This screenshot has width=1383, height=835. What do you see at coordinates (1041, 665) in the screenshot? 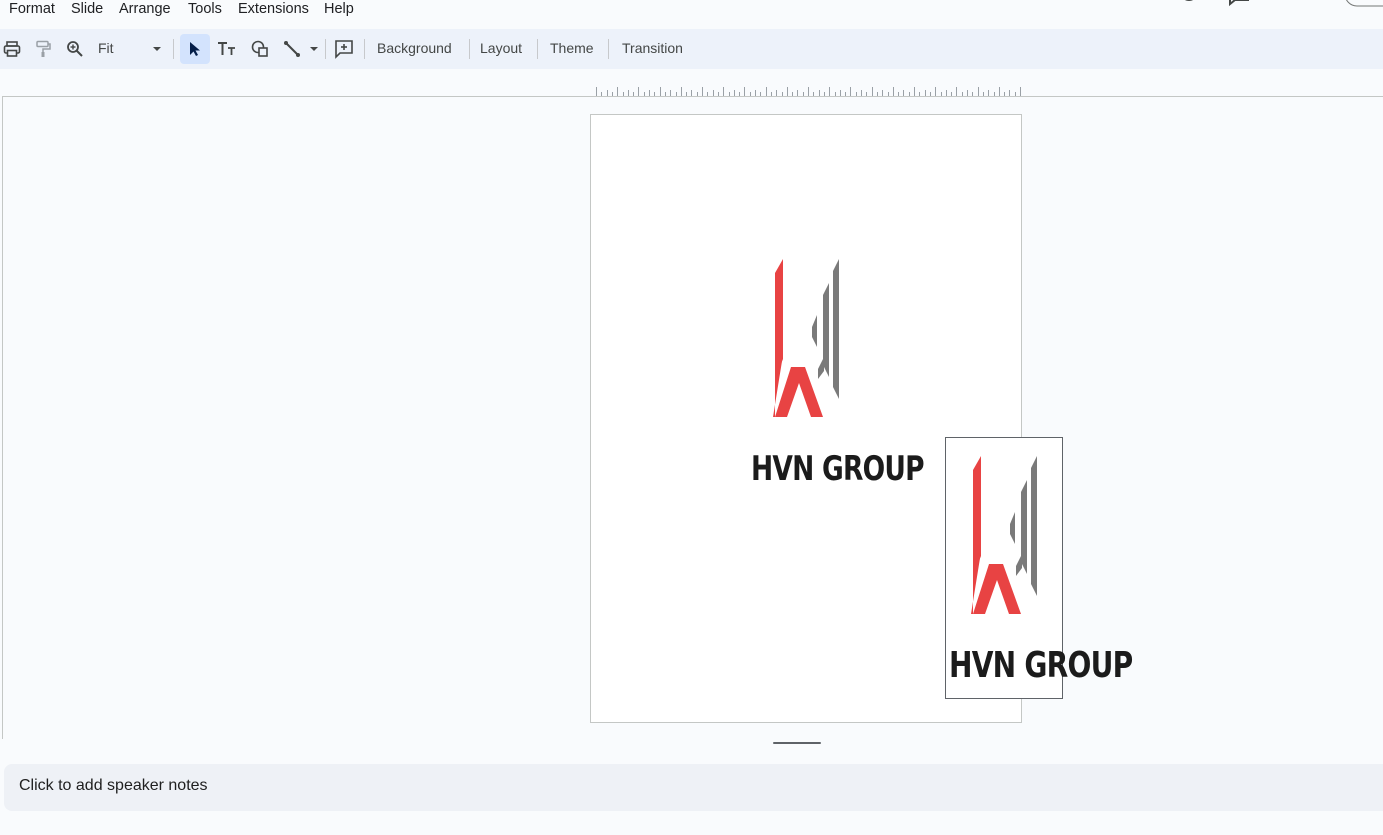
I see `logo-wordmark-small: HVN GROUP` at bounding box center [1041, 665].